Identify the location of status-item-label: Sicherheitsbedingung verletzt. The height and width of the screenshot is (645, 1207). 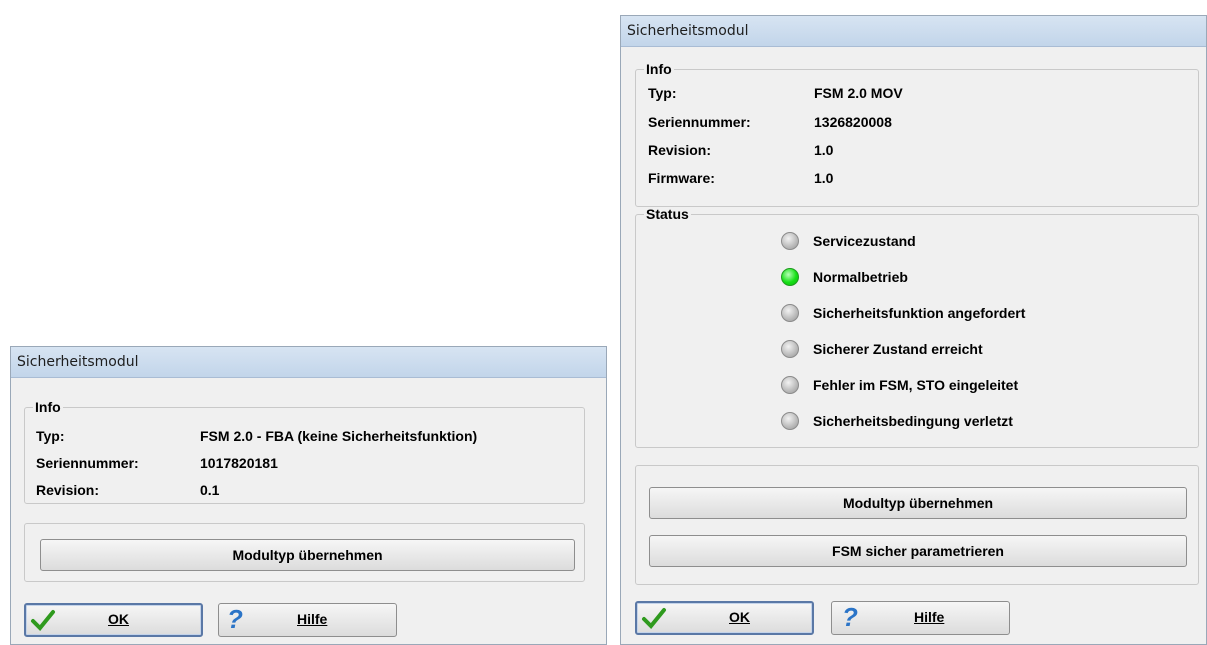
(913, 421).